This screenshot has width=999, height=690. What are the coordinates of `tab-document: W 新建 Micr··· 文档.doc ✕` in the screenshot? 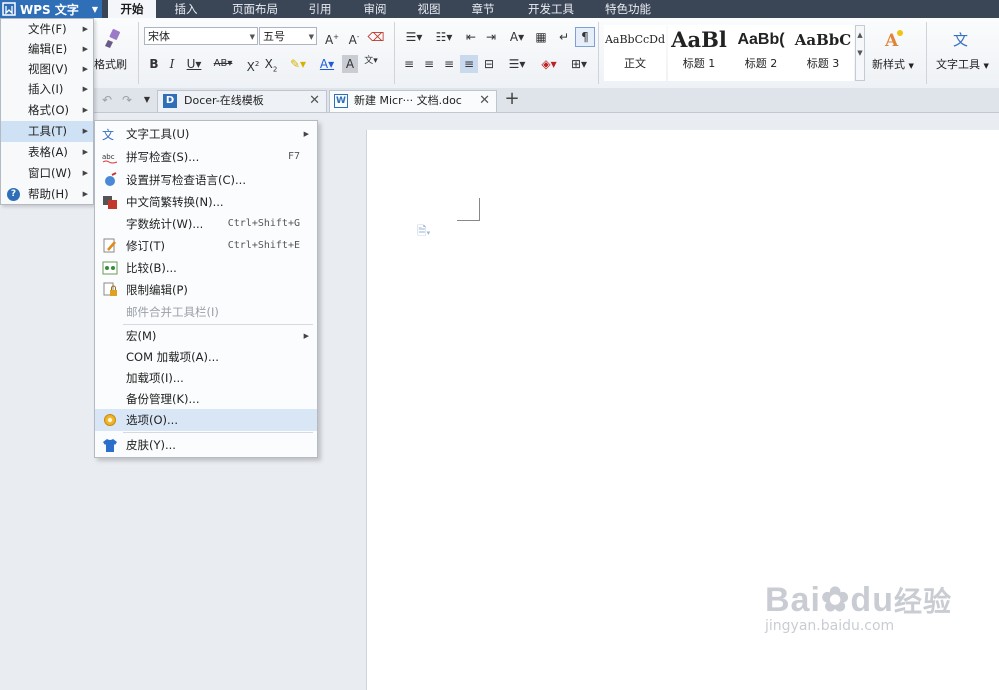 It's located at (413, 101).